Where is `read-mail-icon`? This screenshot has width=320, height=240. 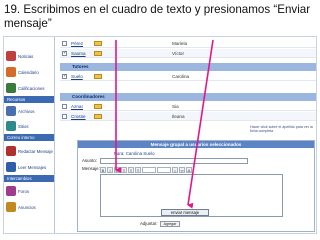
read-mail-icon is located at coordinates (11, 167).